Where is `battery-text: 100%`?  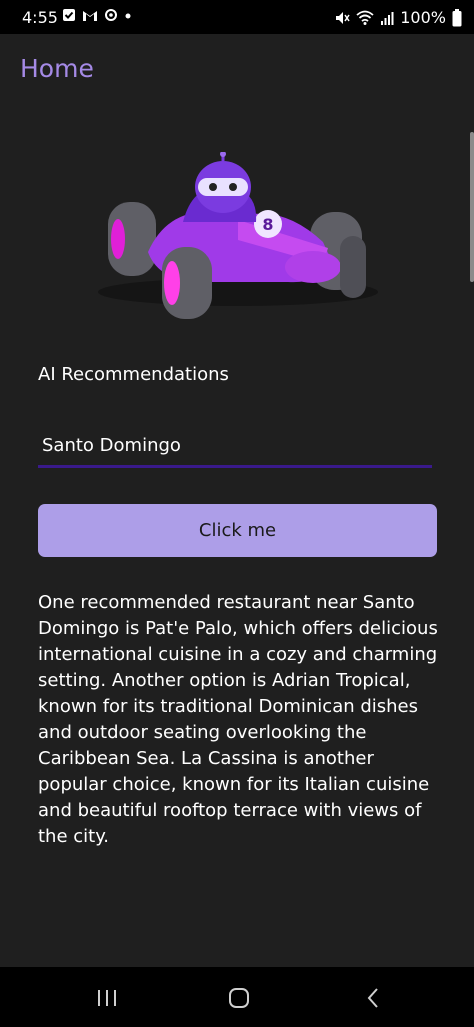 battery-text: 100% is located at coordinates (423, 17).